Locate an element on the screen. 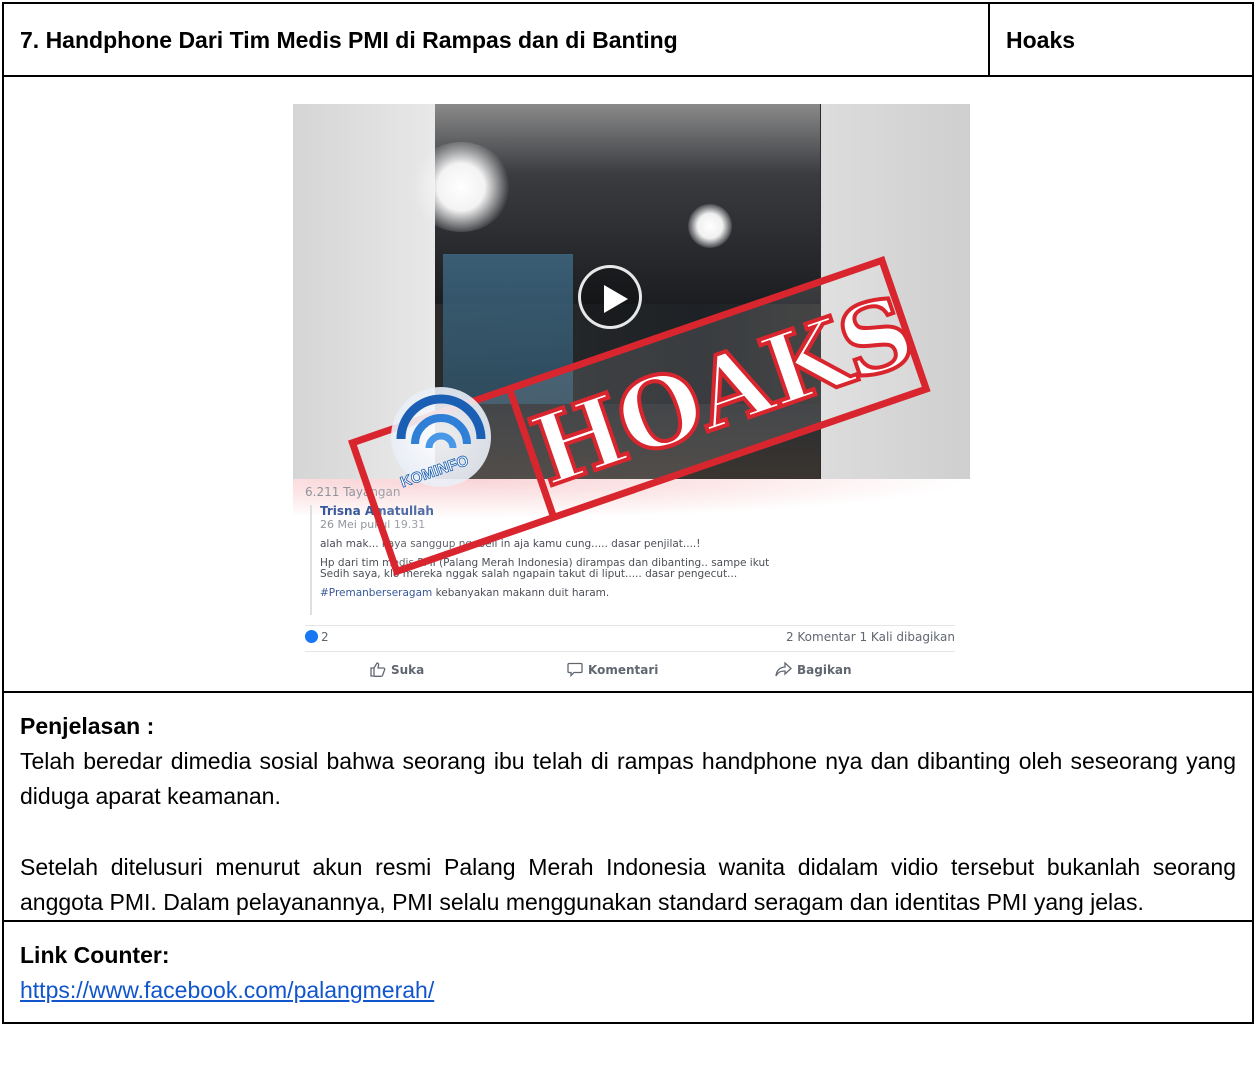  share-icon is located at coordinates (783, 669).